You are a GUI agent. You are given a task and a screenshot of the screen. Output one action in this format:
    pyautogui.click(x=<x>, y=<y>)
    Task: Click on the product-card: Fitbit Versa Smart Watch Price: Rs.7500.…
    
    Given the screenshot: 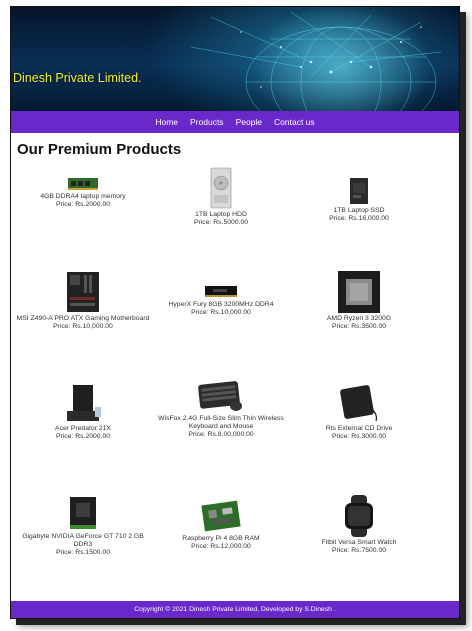 What is the action you would take?
    pyautogui.click(x=359, y=525)
    